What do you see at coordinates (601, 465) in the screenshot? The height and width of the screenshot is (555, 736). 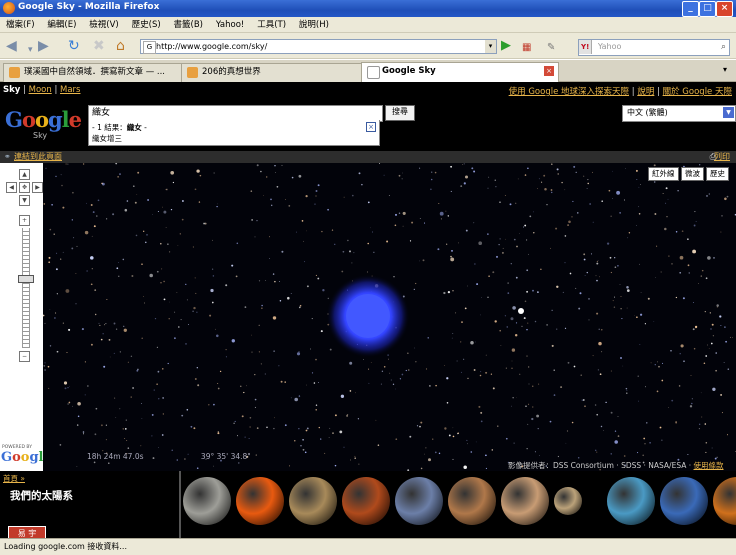 I see `credits-text: 影像提供者：DSS Consortium · SDSS · NASA/ESA ·` at bounding box center [601, 465].